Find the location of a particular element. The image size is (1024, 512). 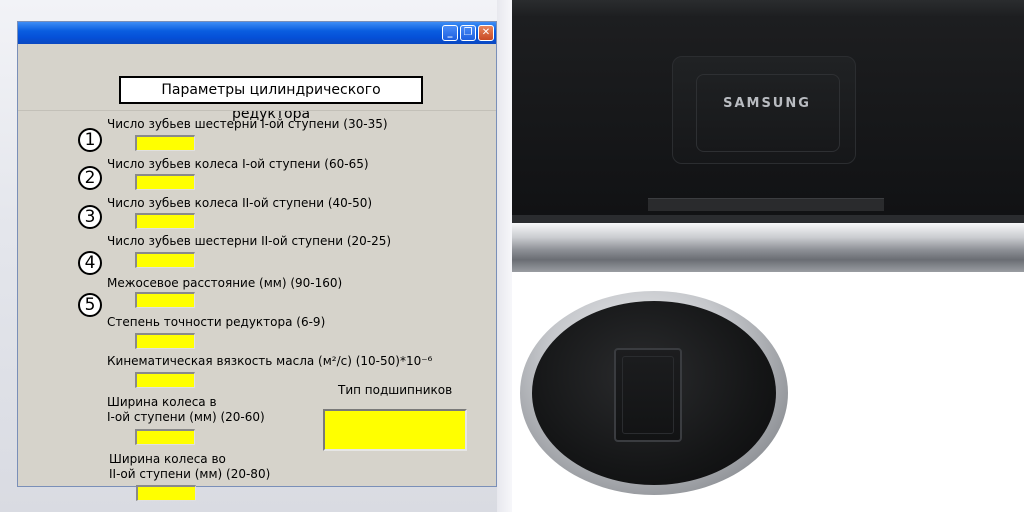

stand-base is located at coordinates (766, 204).